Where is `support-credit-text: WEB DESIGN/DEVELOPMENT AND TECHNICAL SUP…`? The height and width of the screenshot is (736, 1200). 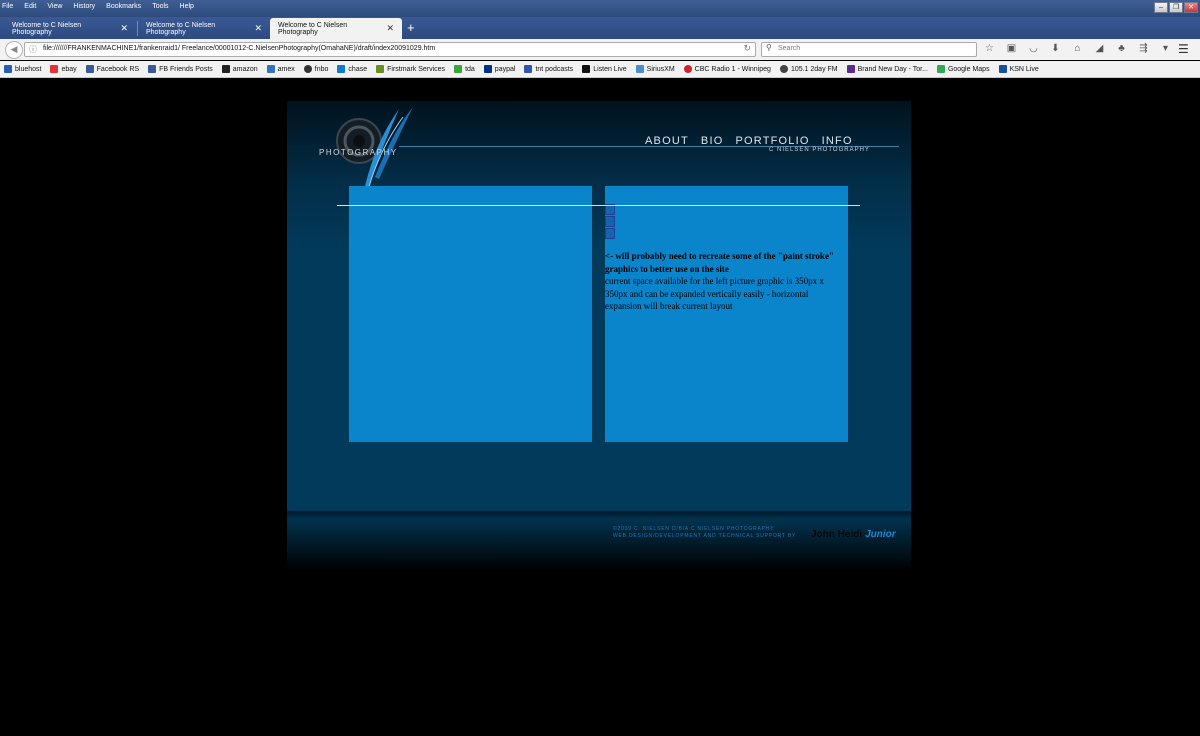
support-credit-text: WEB DESIGN/DEVELOPMENT AND TECHNICAL SUP… is located at coordinates (705, 536).